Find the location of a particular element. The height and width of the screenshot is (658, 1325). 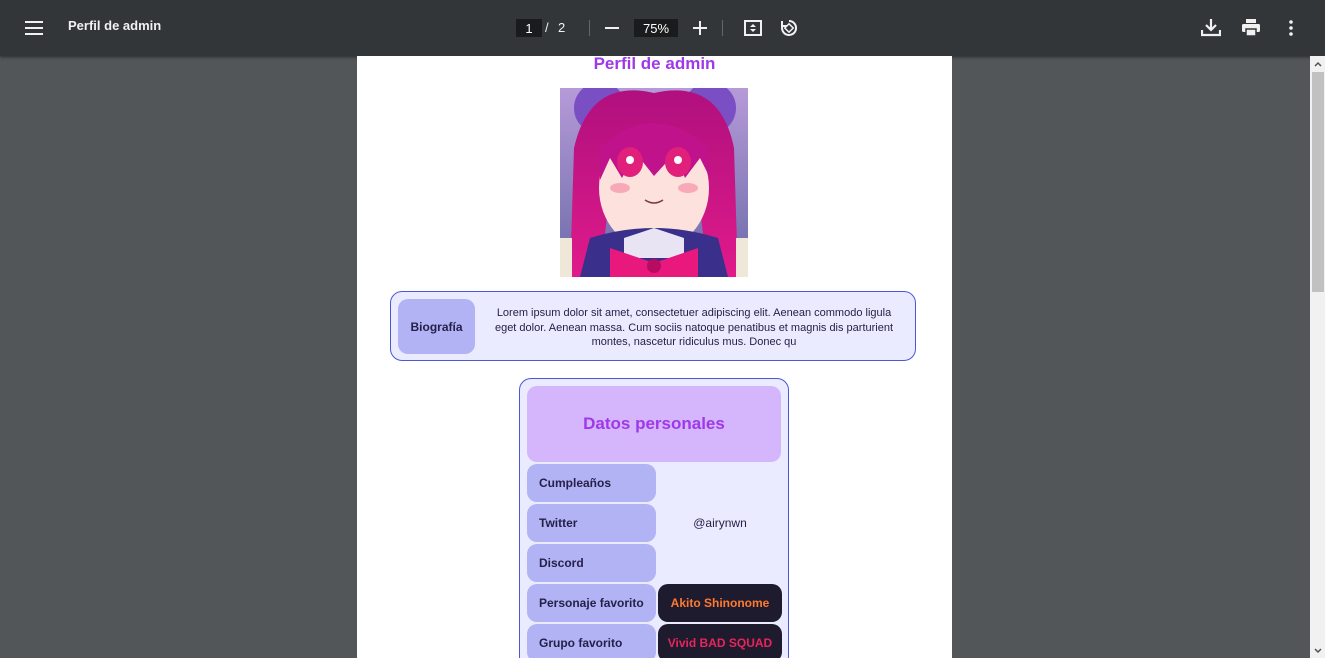

zoom-out-button is located at coordinates (612, 28).